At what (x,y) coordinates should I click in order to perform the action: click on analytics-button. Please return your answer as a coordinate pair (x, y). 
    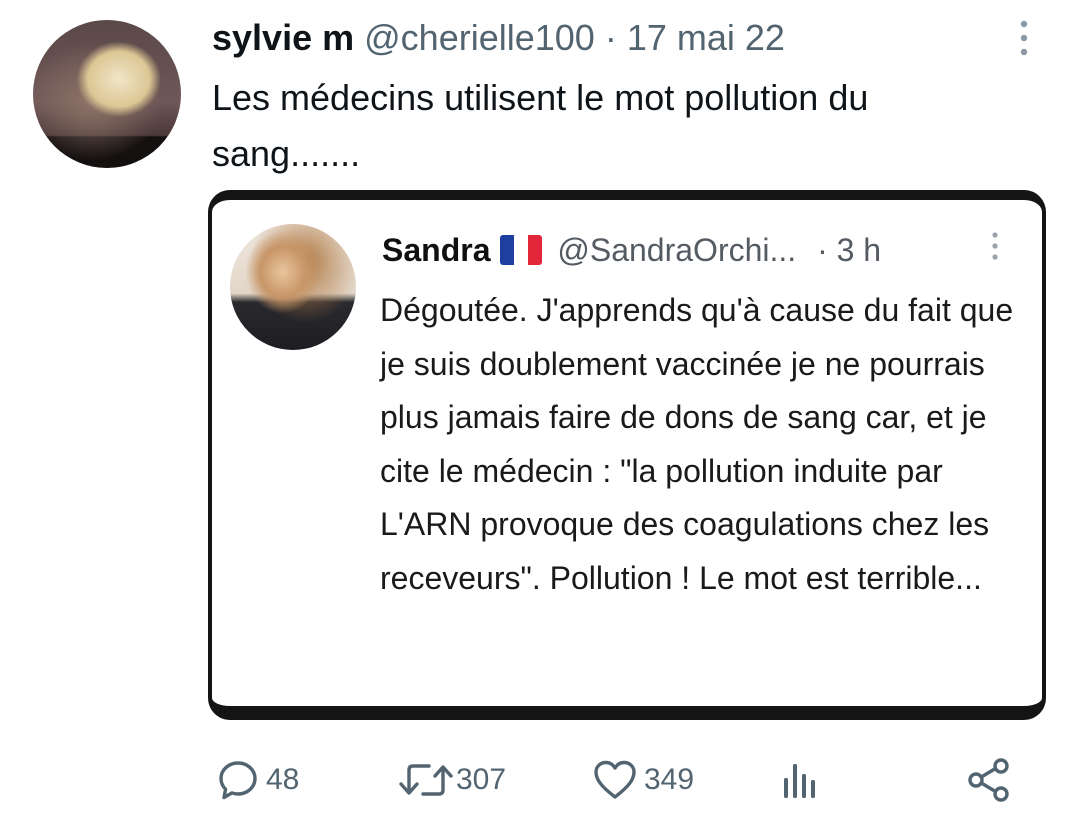
    Looking at the image, I should click on (800, 780).